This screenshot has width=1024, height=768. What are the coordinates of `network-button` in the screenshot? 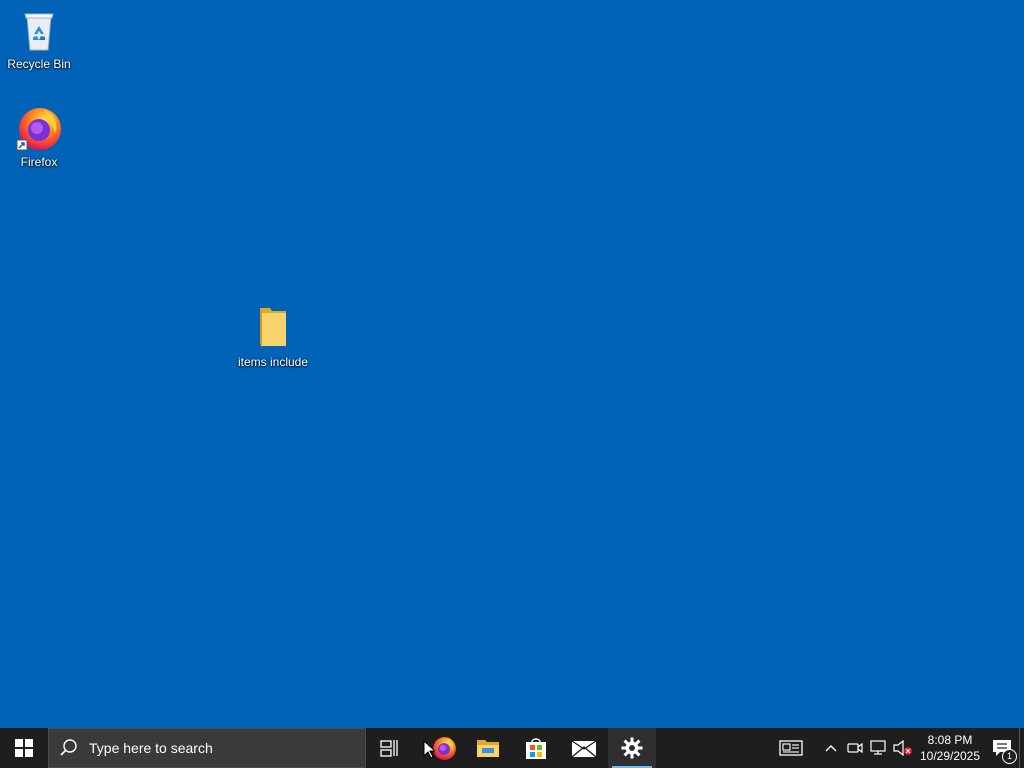 It's located at (879, 748).